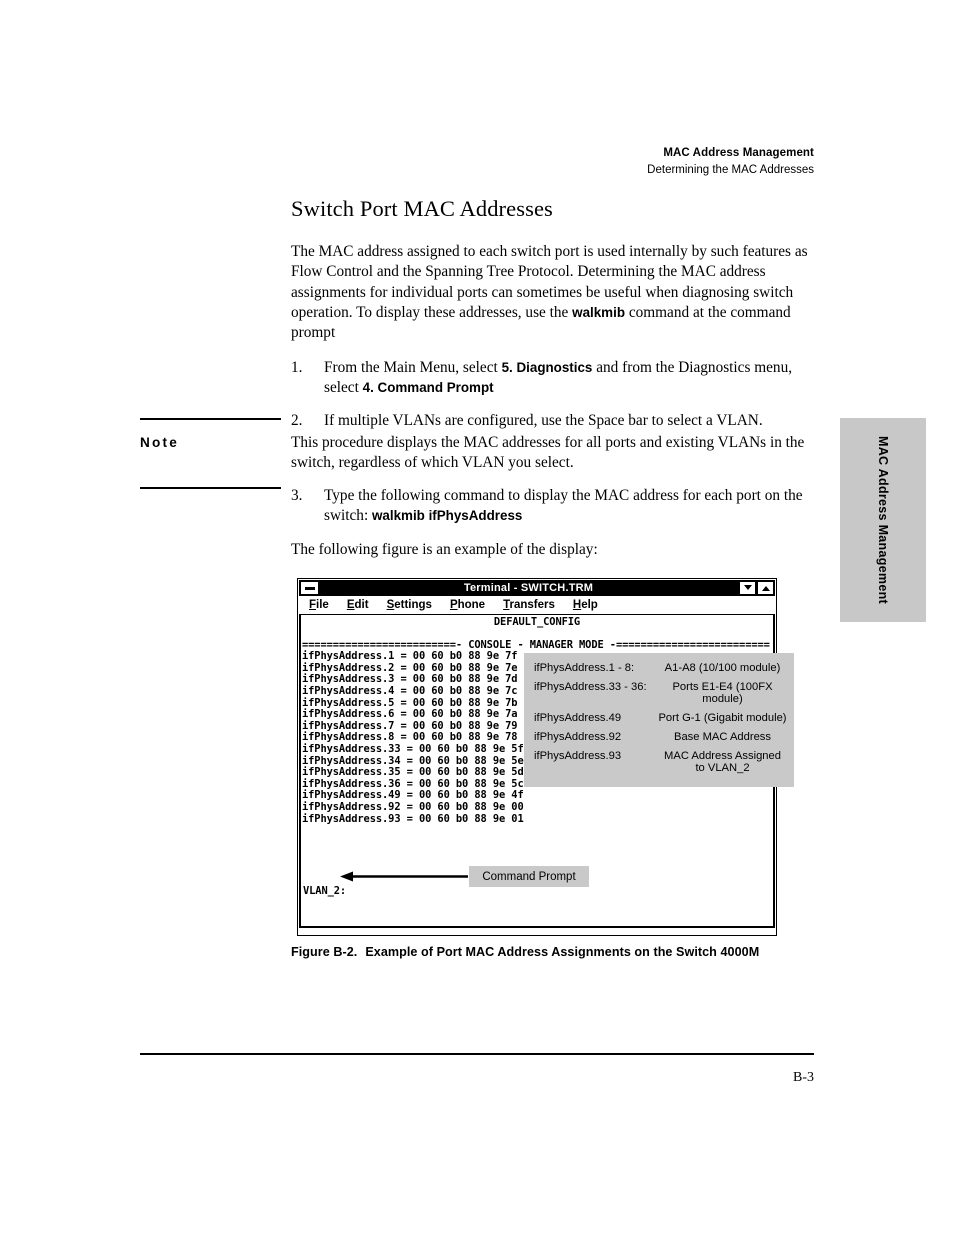 This screenshot has height=1235, width=954. What do you see at coordinates (428, 388) in the screenshot?
I see `step-bold-2: 4. Command Prompt` at bounding box center [428, 388].